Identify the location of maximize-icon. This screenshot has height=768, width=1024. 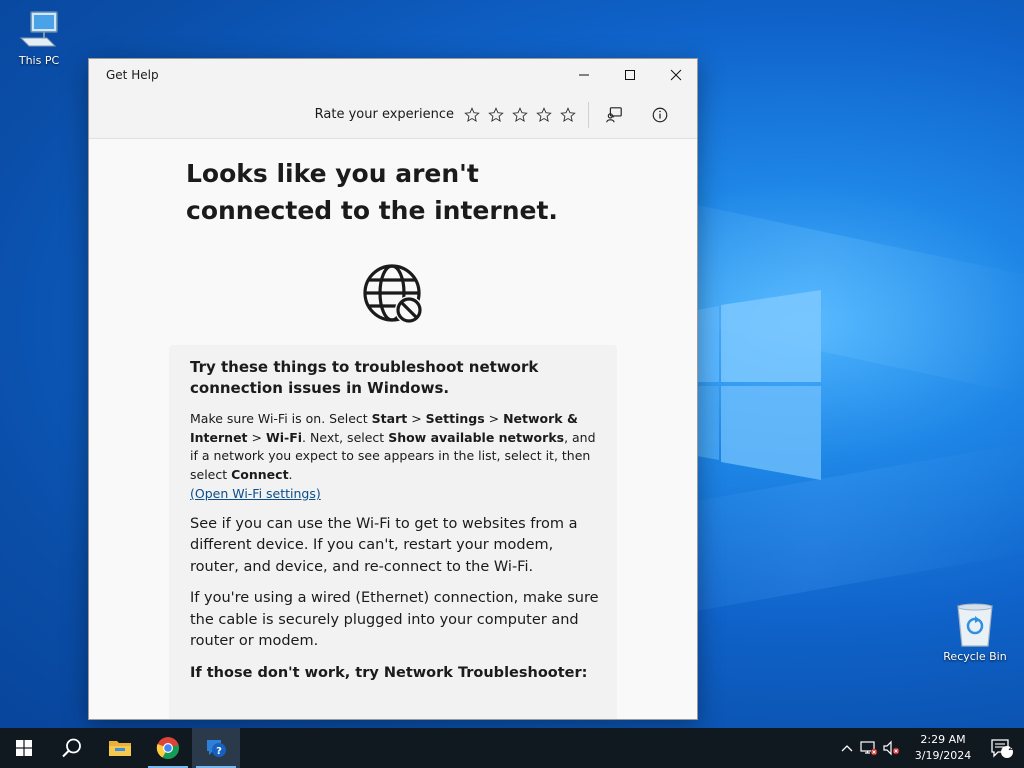
(630, 75).